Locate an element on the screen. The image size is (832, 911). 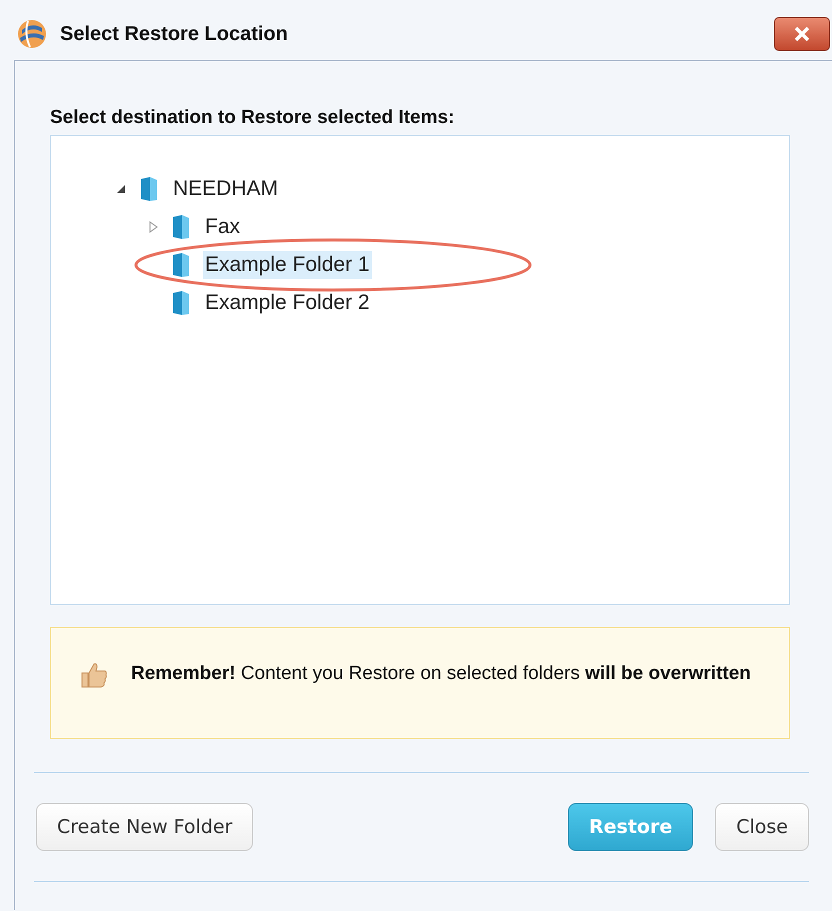
close-button is located at coordinates (802, 34).